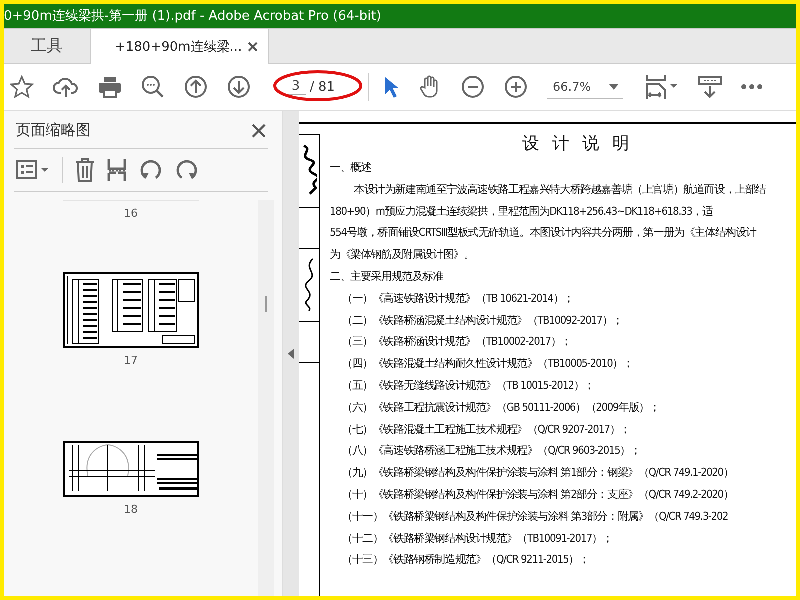  What do you see at coordinates (53, 130) in the screenshot?
I see `panel-title: 页面缩略图` at bounding box center [53, 130].